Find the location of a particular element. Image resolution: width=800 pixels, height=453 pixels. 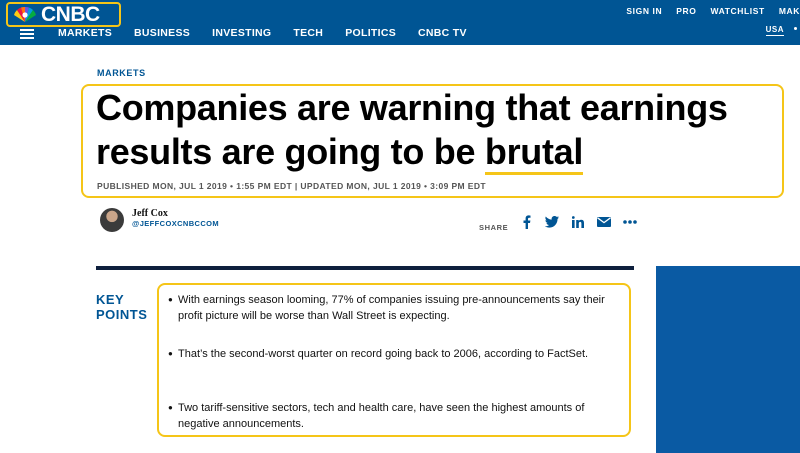

more-icon is located at coordinates (630, 222).